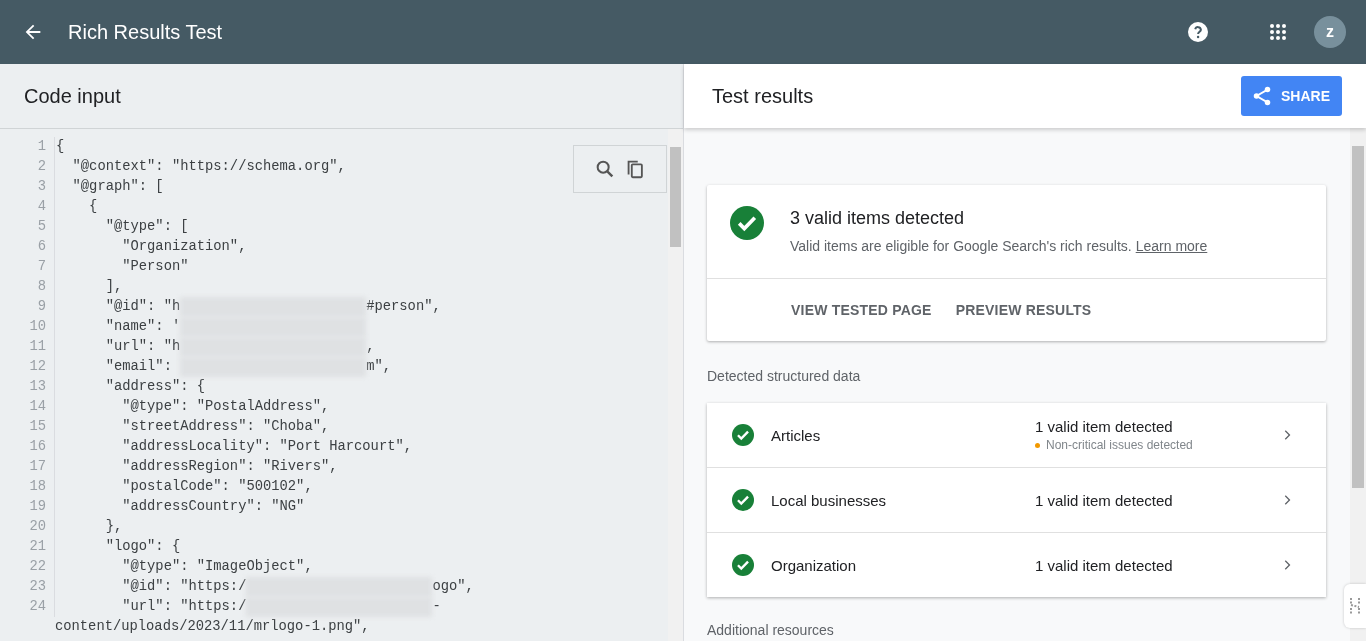 The image size is (1366, 641). Describe the element at coordinates (27, 427) in the screenshot. I see `line-number: 15` at that location.